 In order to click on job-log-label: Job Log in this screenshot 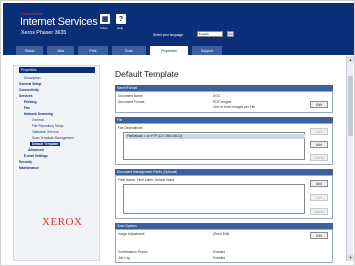, I will do `click(124, 258)`.